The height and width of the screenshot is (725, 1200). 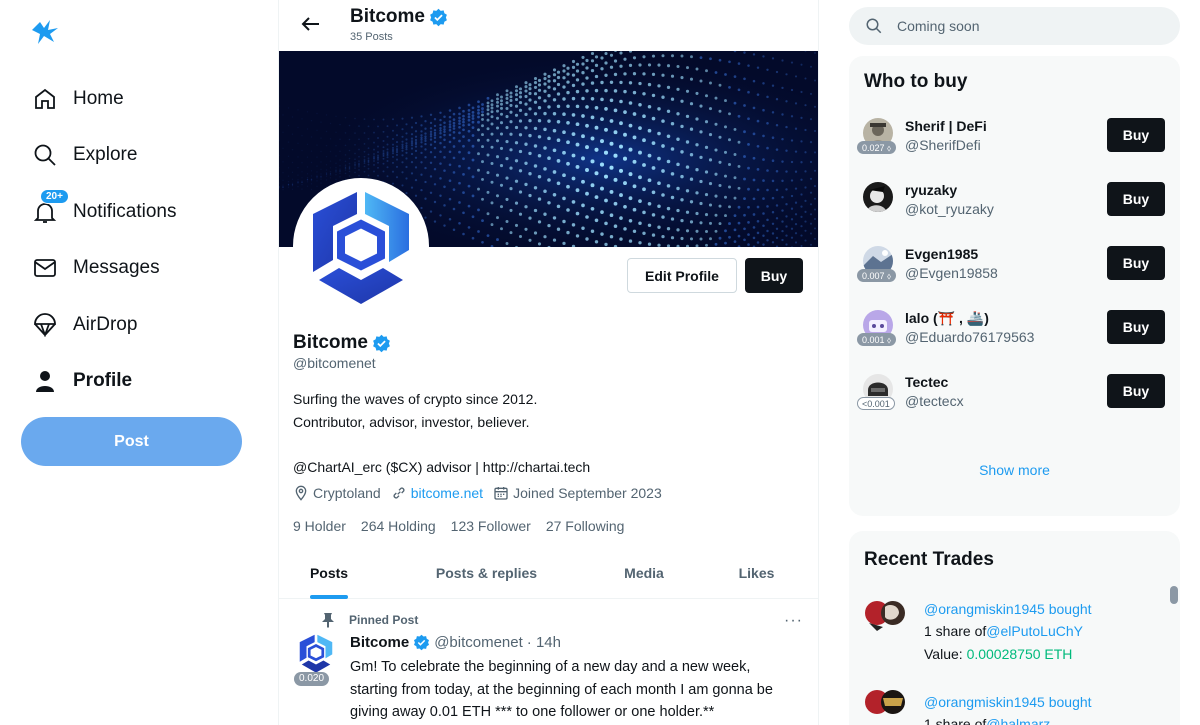 I want to click on mail-icon, so click(x=45, y=268).